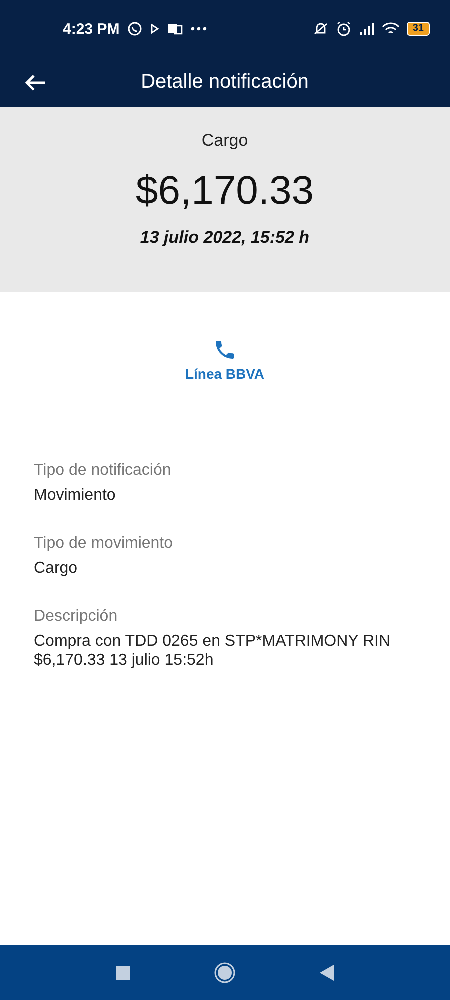 The image size is (450, 1000). What do you see at coordinates (123, 973) in the screenshot?
I see `recents-icon` at bounding box center [123, 973].